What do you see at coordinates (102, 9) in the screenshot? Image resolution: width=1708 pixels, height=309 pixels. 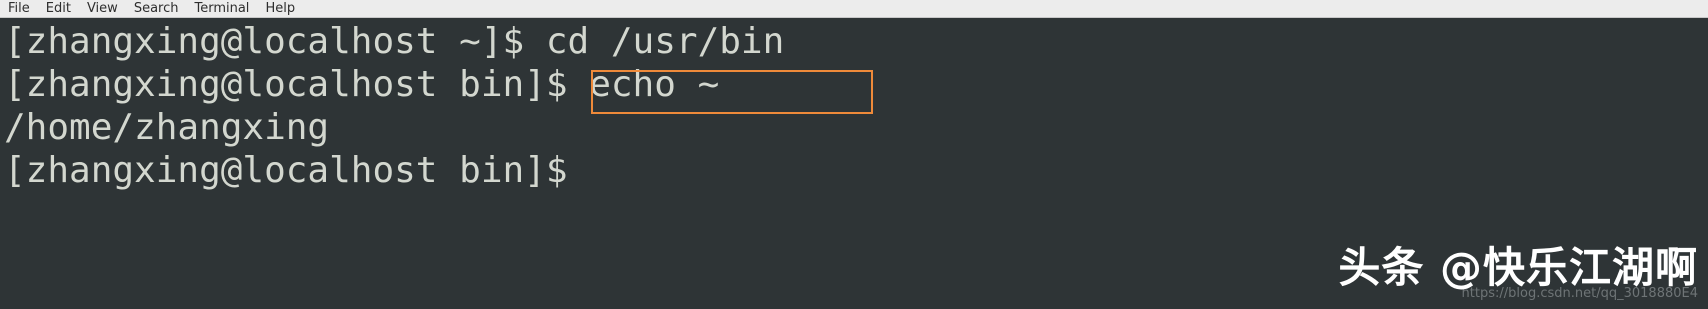 I see `menu-view: View` at bounding box center [102, 9].